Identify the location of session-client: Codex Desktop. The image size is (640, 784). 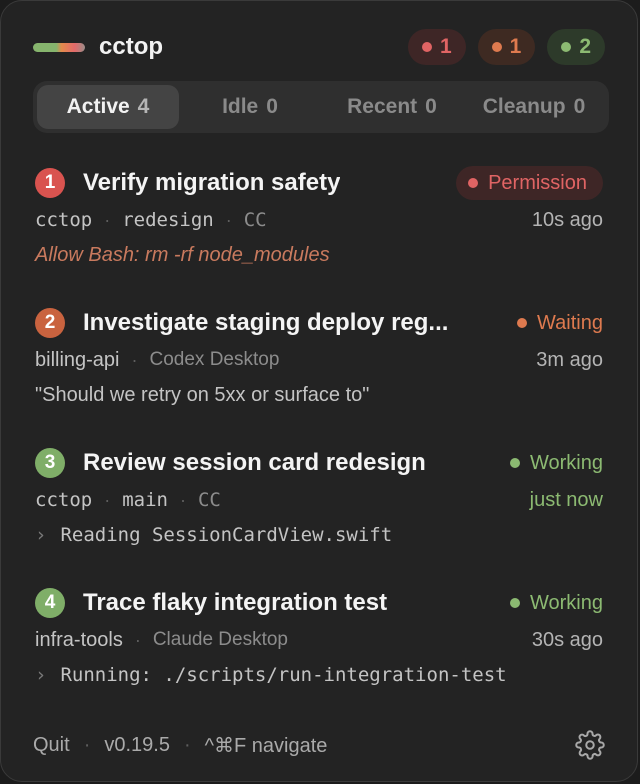
(214, 359).